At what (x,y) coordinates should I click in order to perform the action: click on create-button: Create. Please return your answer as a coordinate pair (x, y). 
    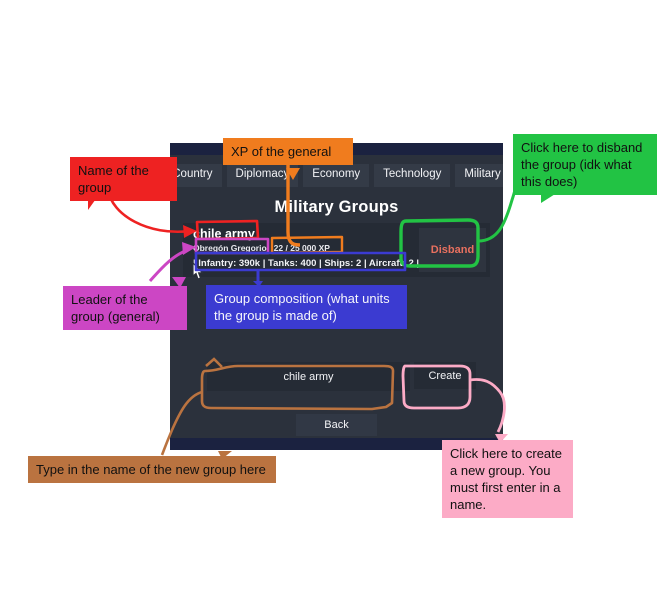
    Looking at the image, I should click on (445, 375).